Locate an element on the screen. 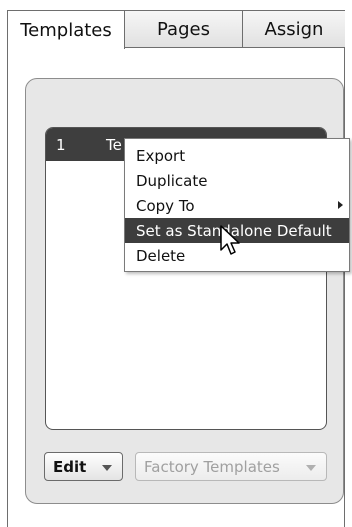 This screenshot has width=352, height=527. menu-item-duplicate: Duplicate is located at coordinates (237, 180).